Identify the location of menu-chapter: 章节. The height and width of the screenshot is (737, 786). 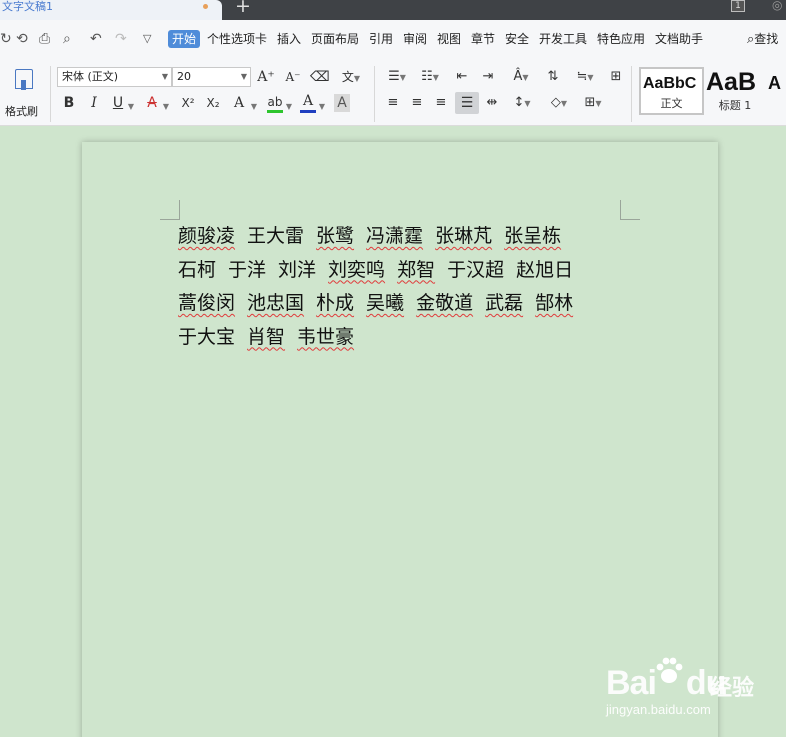
(483, 39).